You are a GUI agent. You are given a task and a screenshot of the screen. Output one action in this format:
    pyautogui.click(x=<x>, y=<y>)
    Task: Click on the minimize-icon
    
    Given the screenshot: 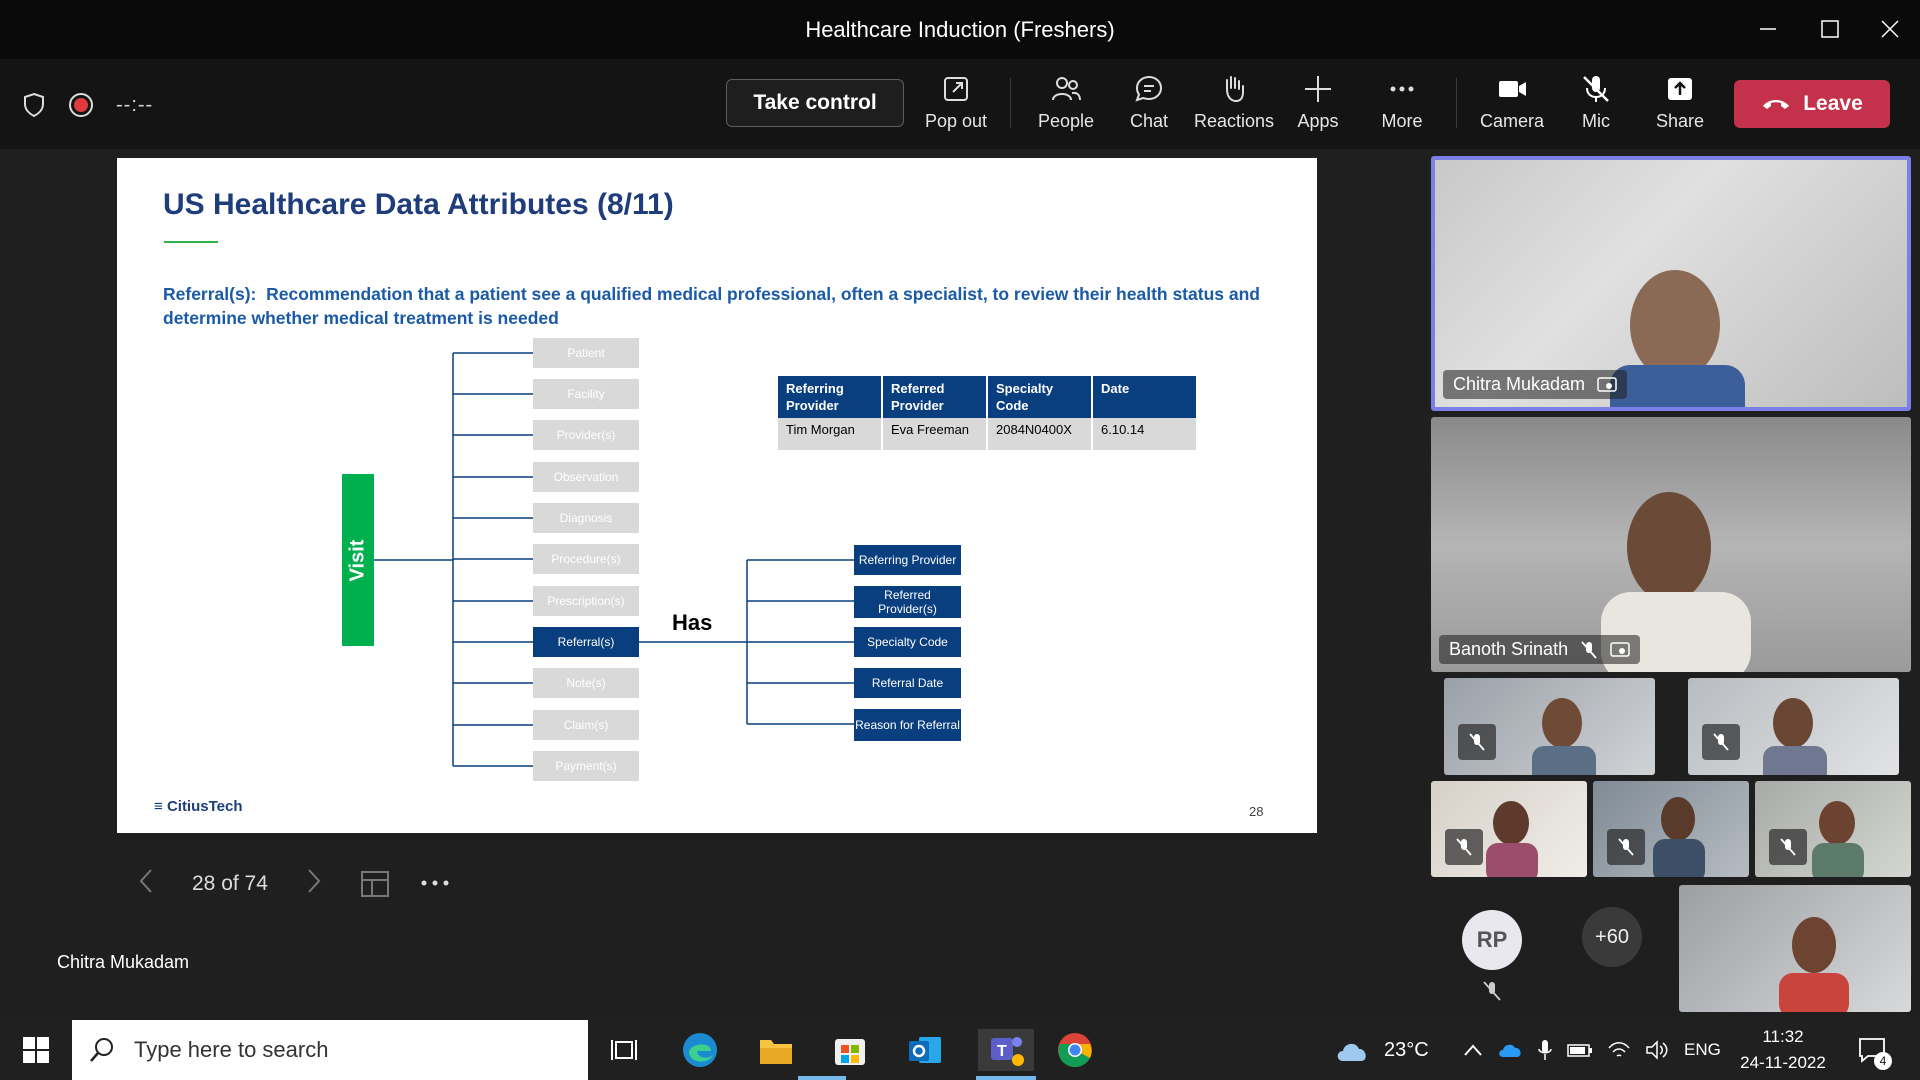 What is the action you would take?
    pyautogui.click(x=1768, y=29)
    